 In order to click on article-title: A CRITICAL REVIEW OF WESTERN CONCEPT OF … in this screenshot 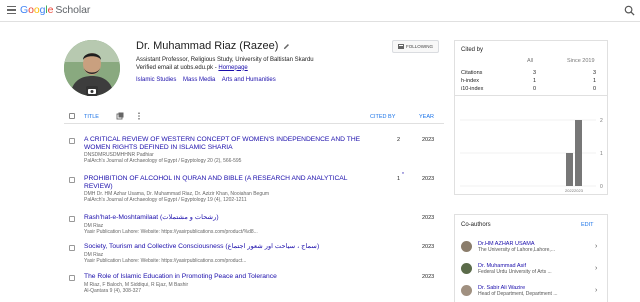, I will do `click(229, 143)`.